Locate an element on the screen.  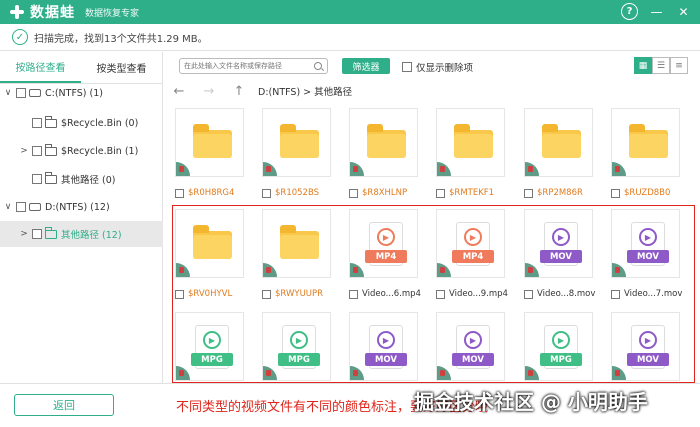
file-name-row: $R0H8RG4 is located at coordinates (204, 193).